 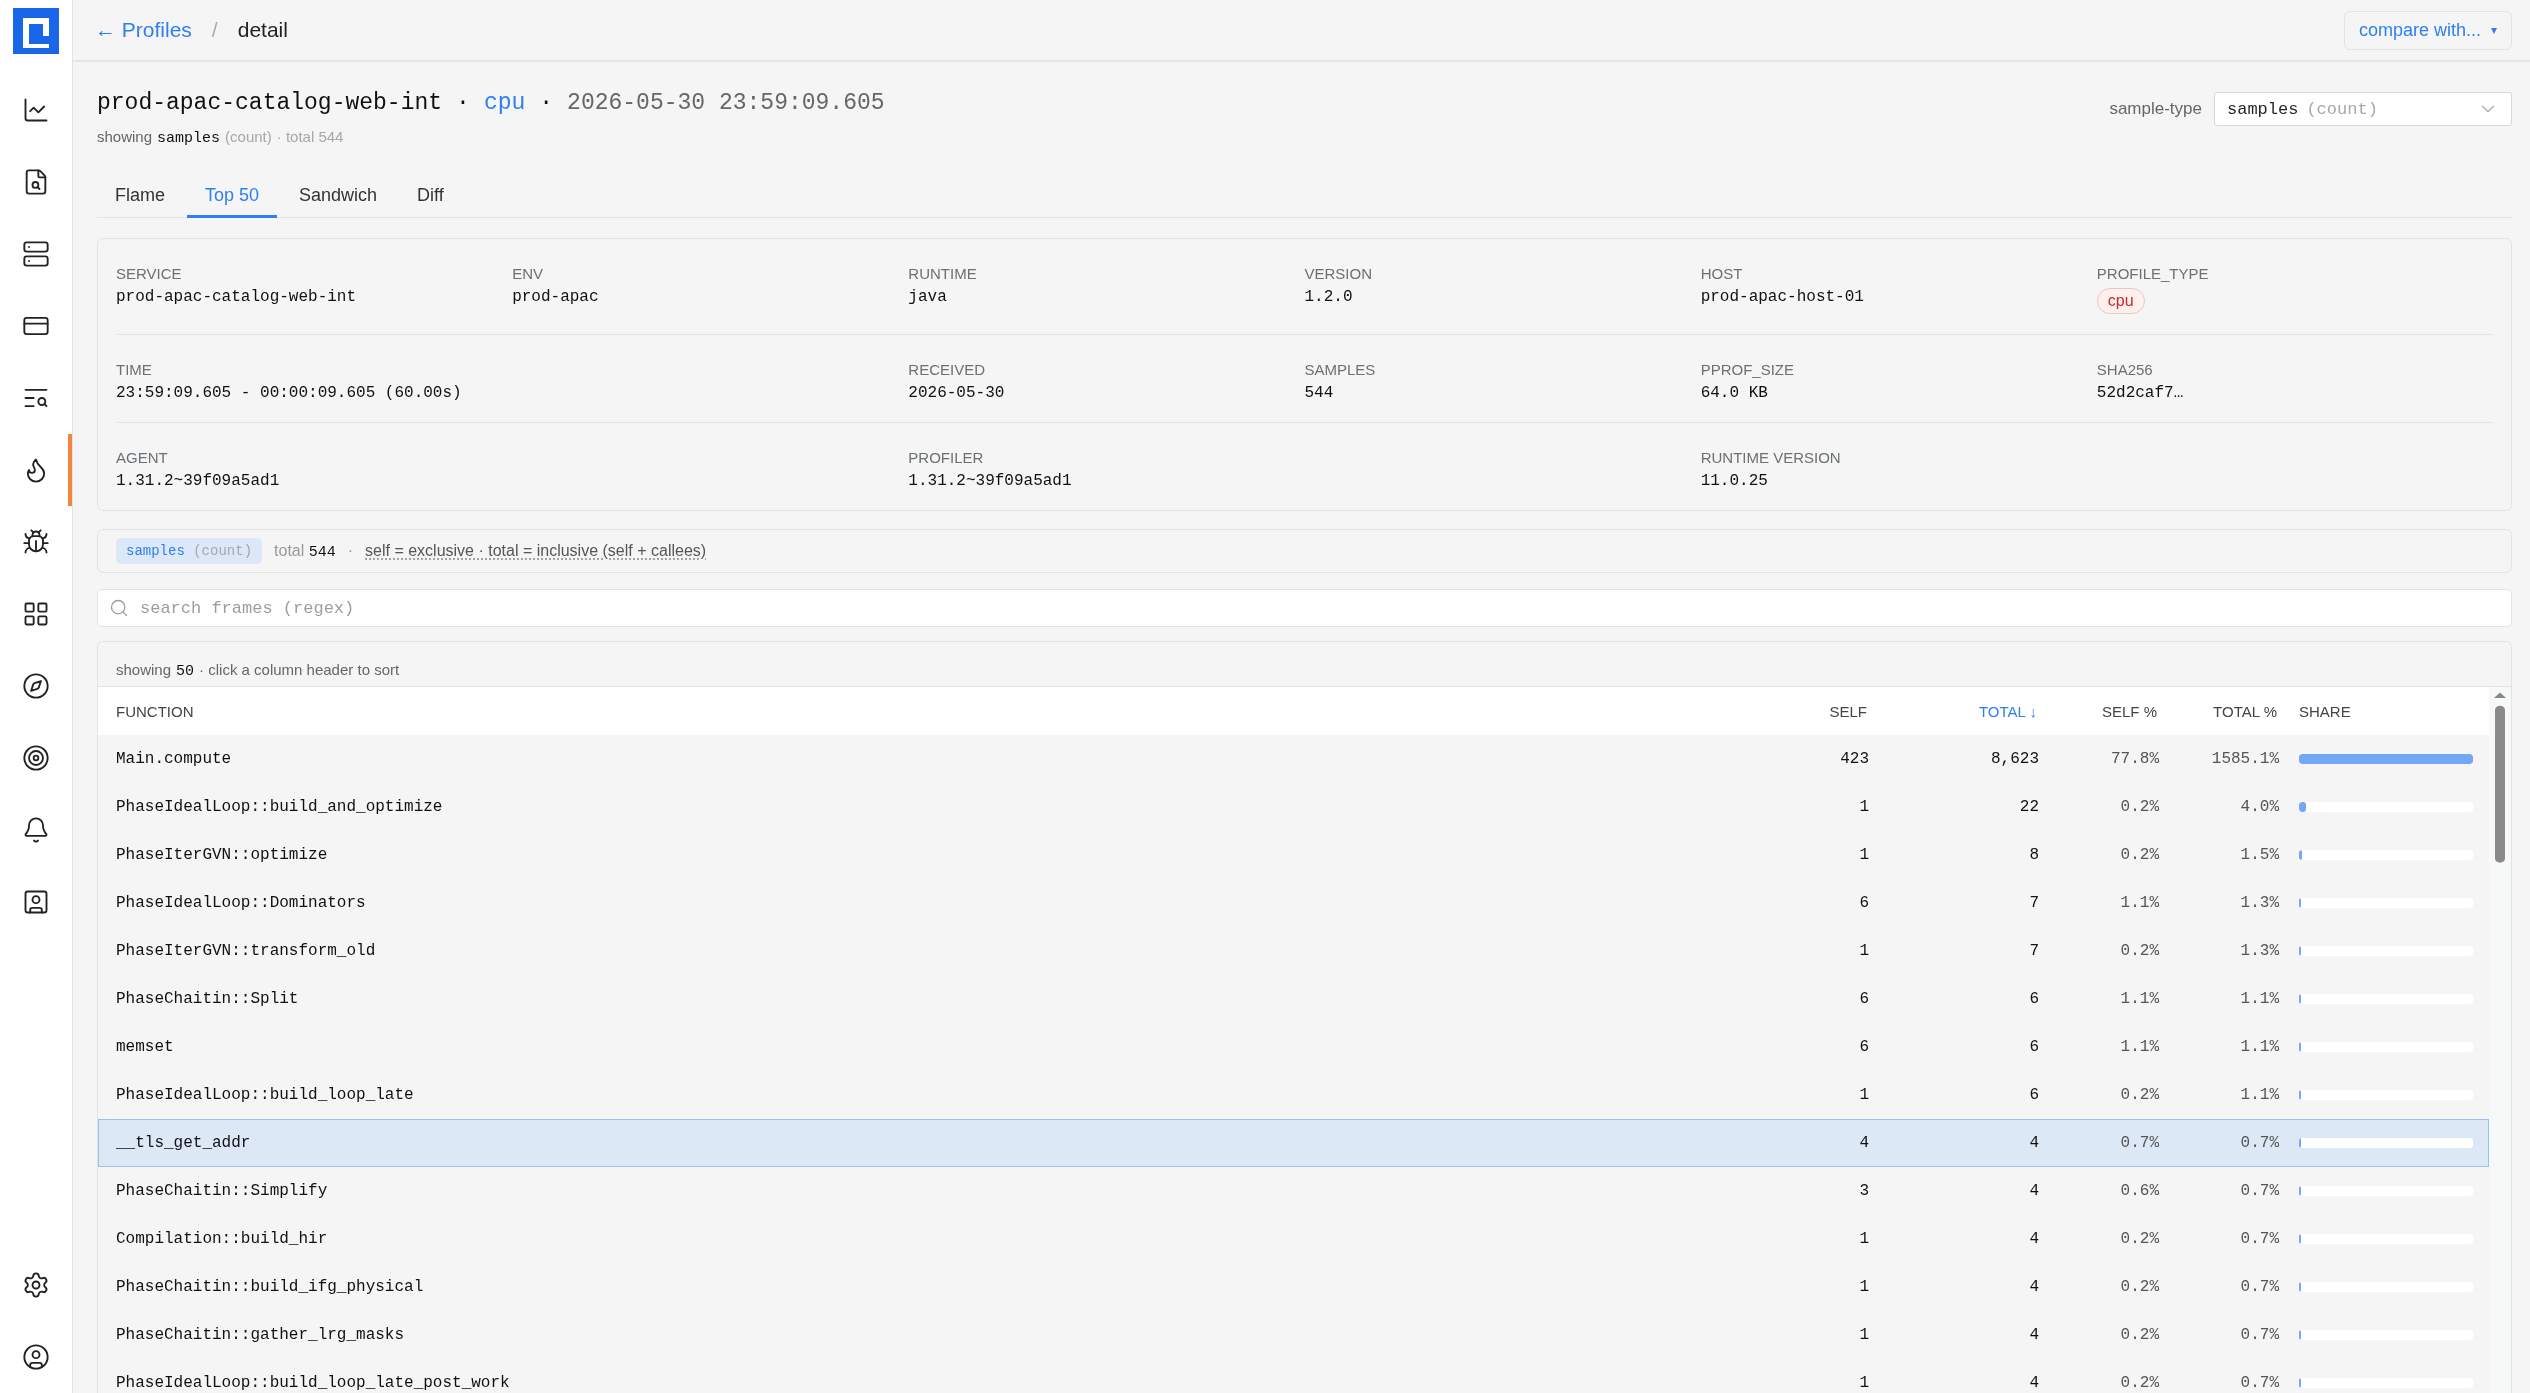 I want to click on tab: Flame, so click(x=140, y=197).